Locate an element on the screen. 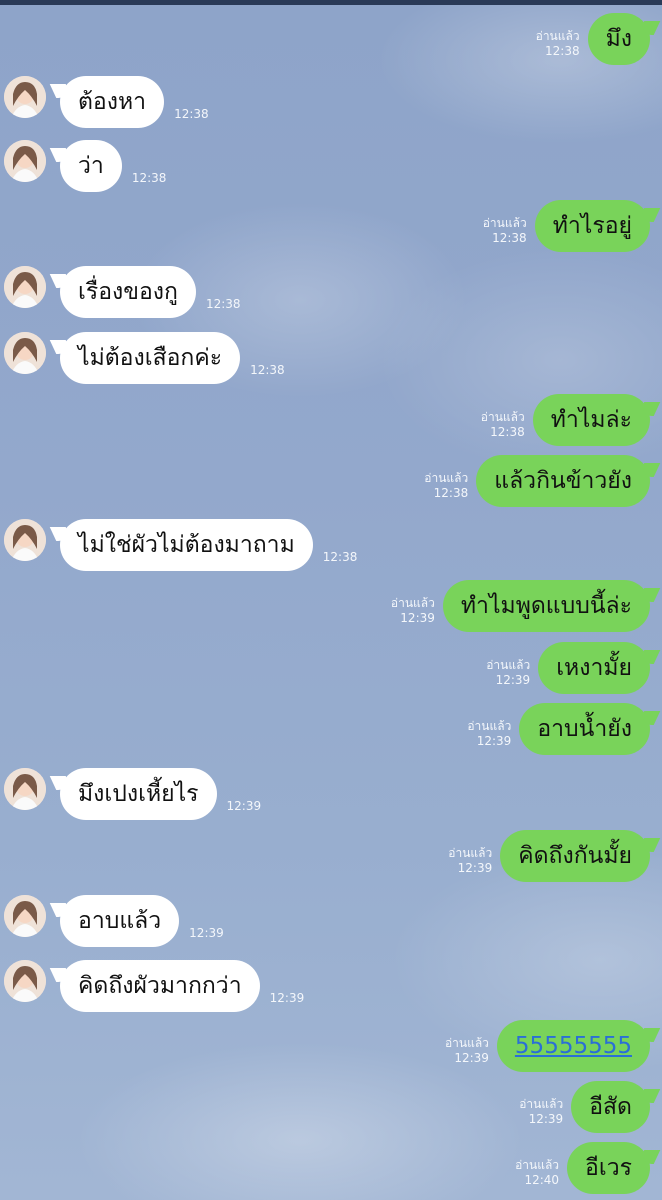 This screenshot has width=662, height=1200. message-row: อ่านแล้ว 12:39 ทำไมพูดแบบนี้ล่ะ is located at coordinates (331, 606).